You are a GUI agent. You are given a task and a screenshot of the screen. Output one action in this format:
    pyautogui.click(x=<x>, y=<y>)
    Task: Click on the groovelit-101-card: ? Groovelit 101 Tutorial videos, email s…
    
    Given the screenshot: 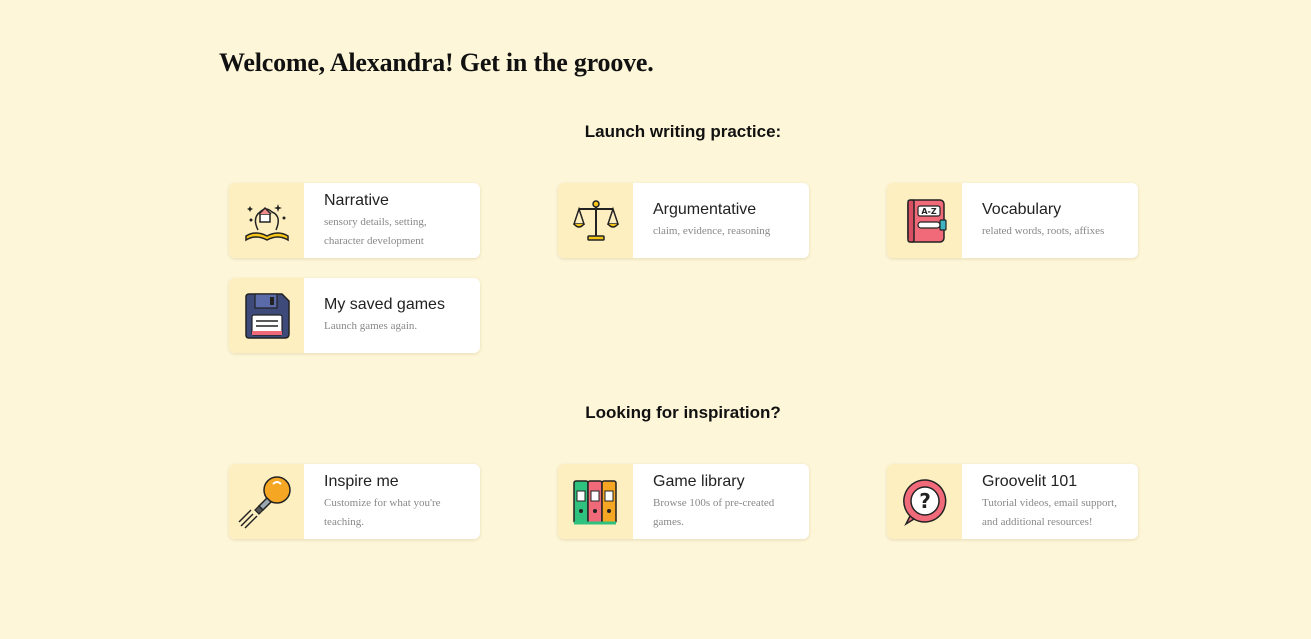 What is the action you would take?
    pyautogui.click(x=1012, y=501)
    